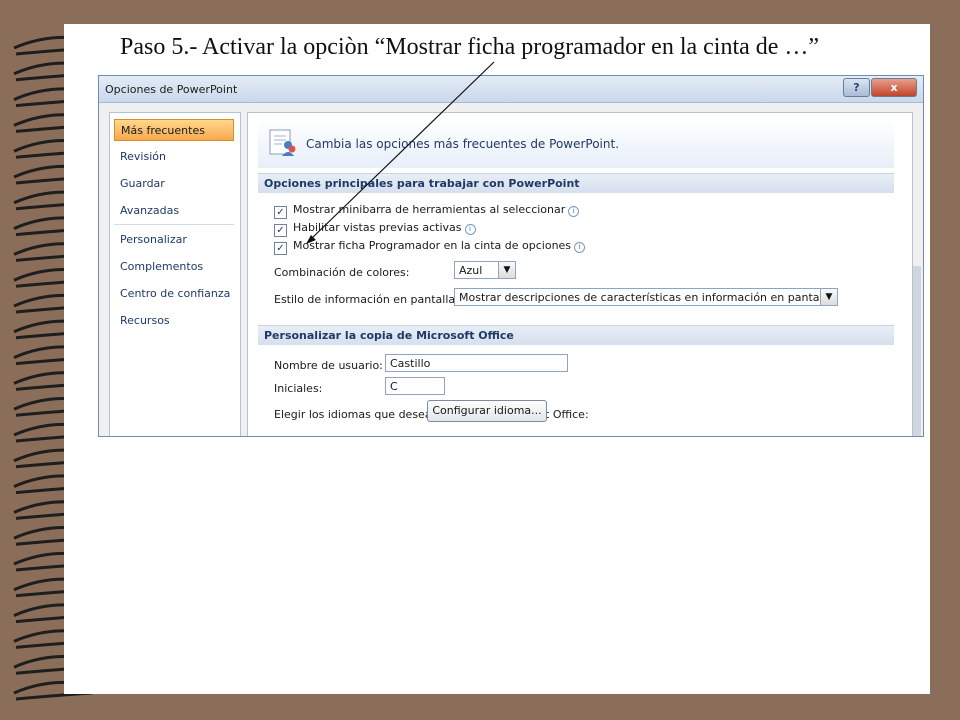  I want to click on sidebar-item-revision: Revisión, so click(174, 157).